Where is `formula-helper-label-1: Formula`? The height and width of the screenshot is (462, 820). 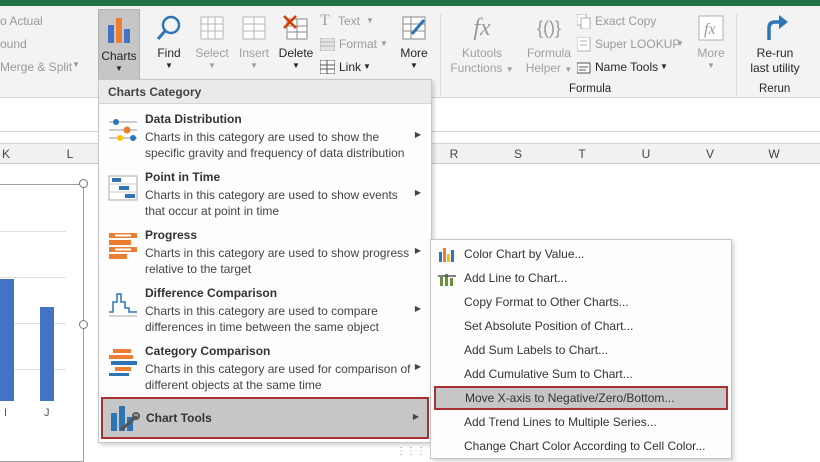 formula-helper-label-1: Formula is located at coordinates (548, 53).